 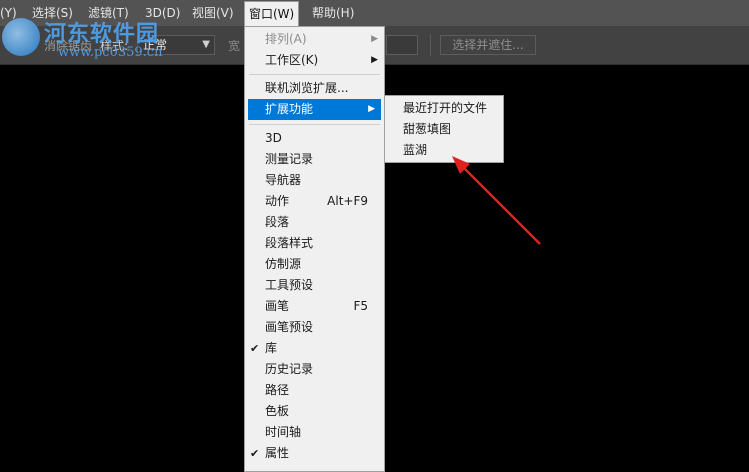 What do you see at coordinates (496, 200) in the screenshot?
I see `annotation-arrow-icon` at bounding box center [496, 200].